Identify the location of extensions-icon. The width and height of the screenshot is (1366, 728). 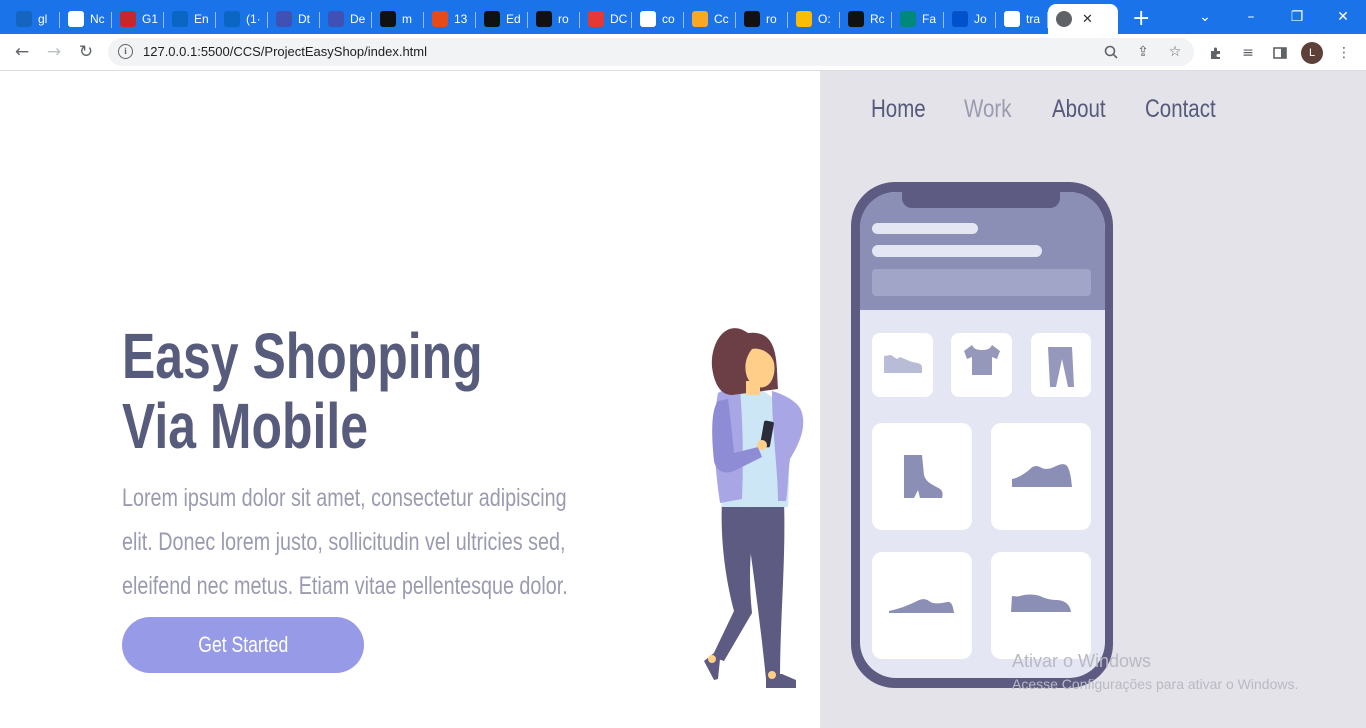
(1216, 53).